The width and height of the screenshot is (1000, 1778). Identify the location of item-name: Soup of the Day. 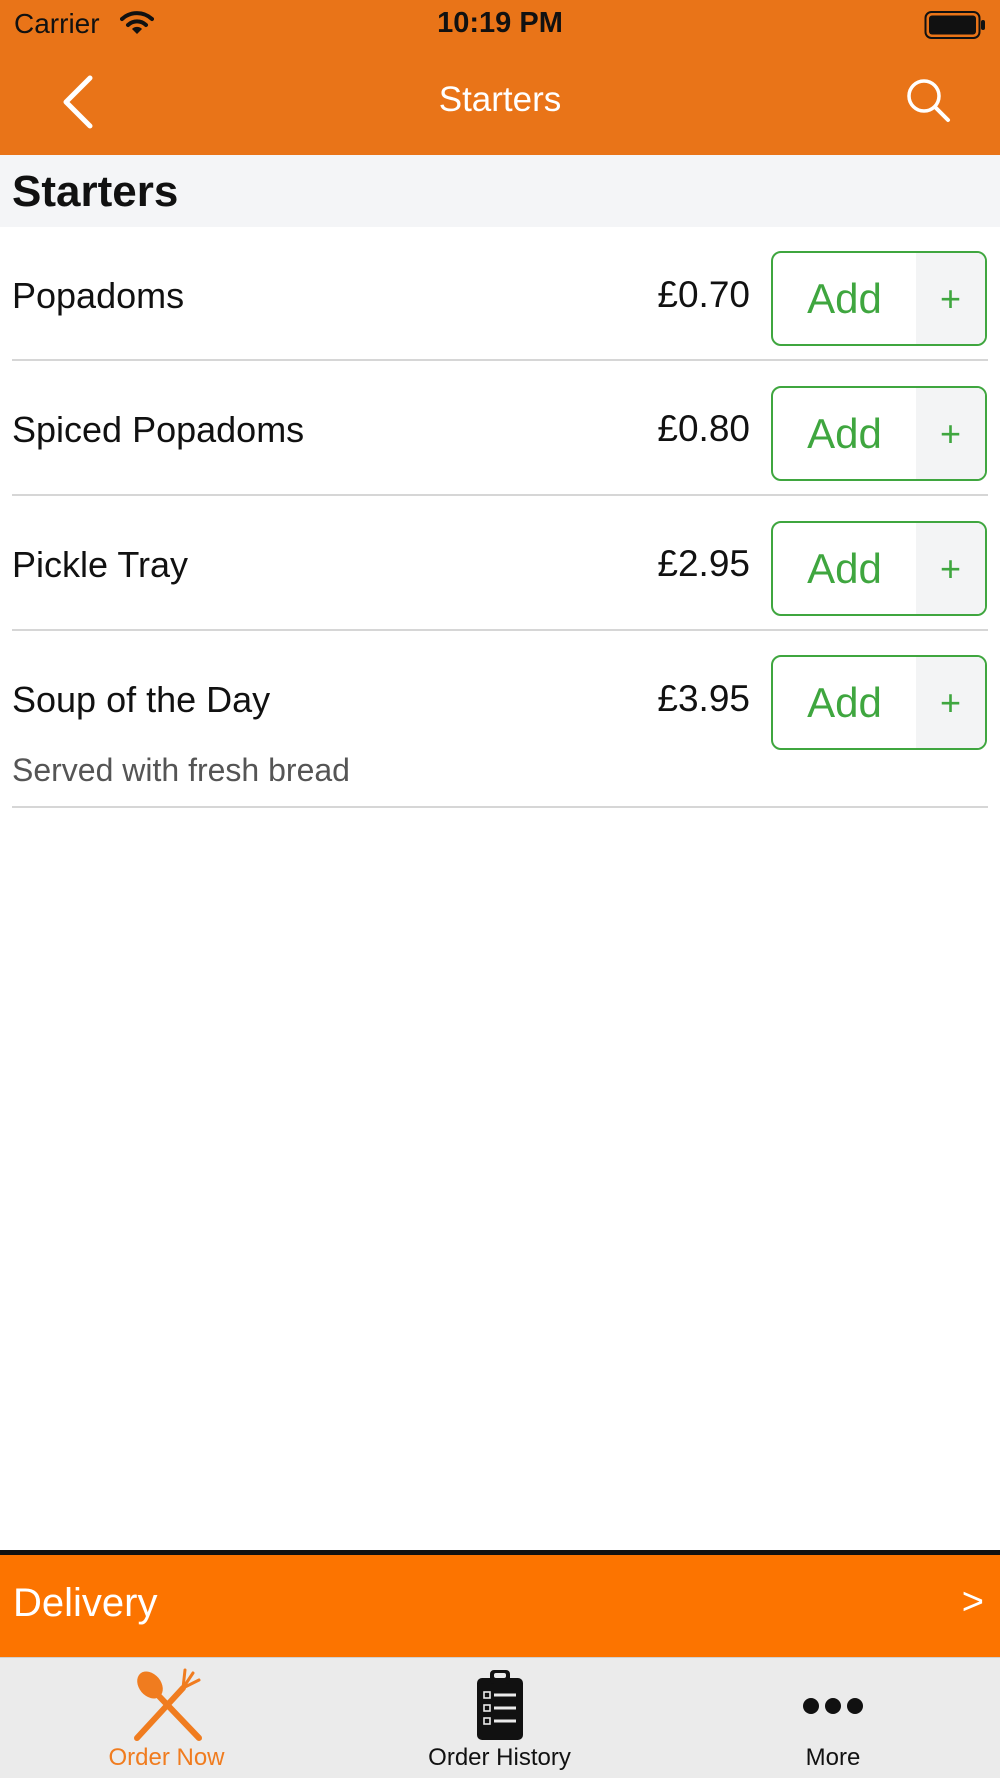
(141, 699).